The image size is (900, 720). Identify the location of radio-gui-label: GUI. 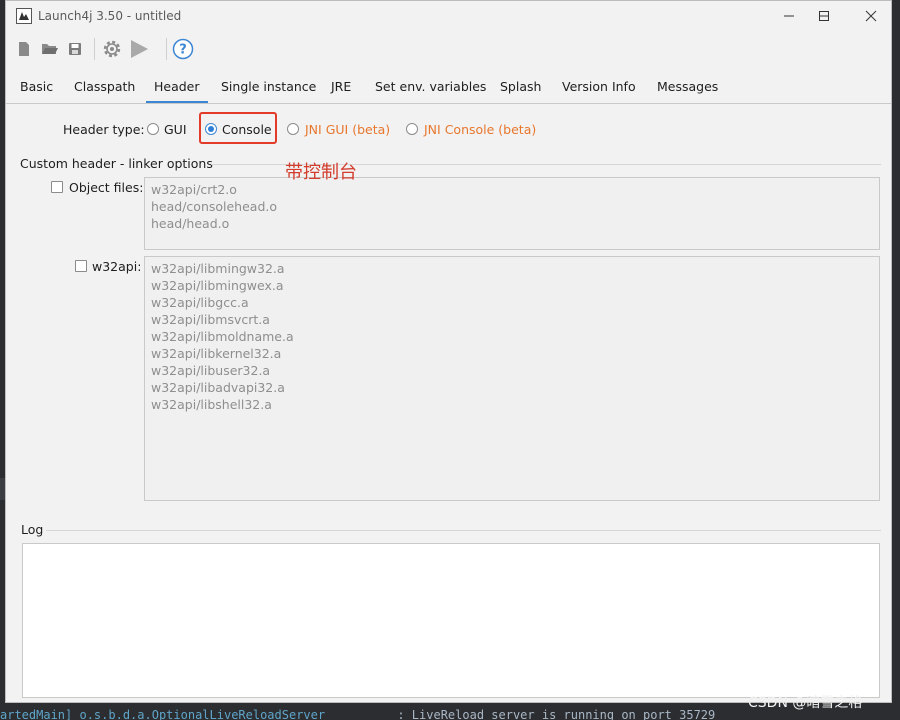
(175, 129).